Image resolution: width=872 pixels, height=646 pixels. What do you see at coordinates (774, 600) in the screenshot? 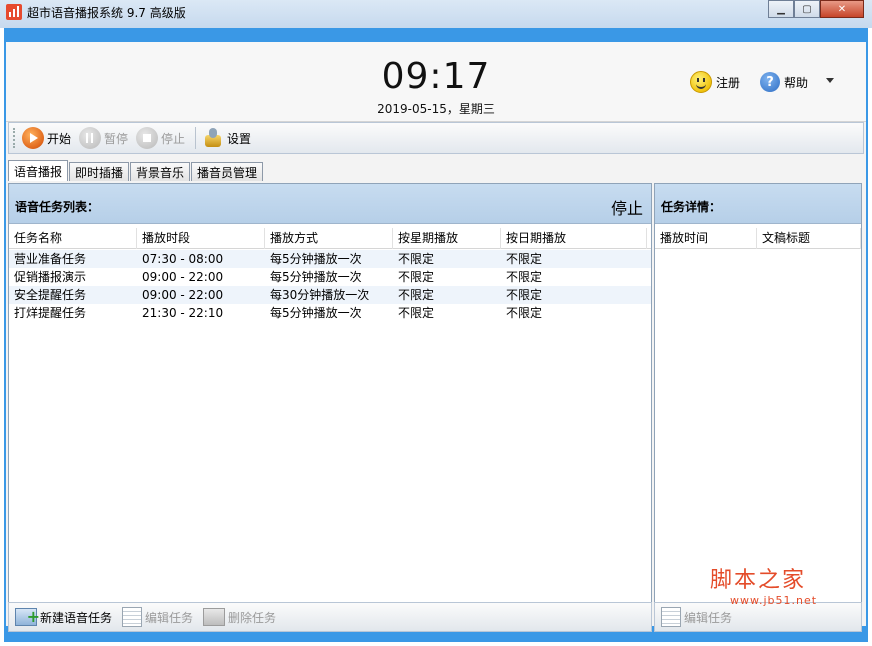
I see `watermark-url: www.jb51.net` at bounding box center [774, 600].